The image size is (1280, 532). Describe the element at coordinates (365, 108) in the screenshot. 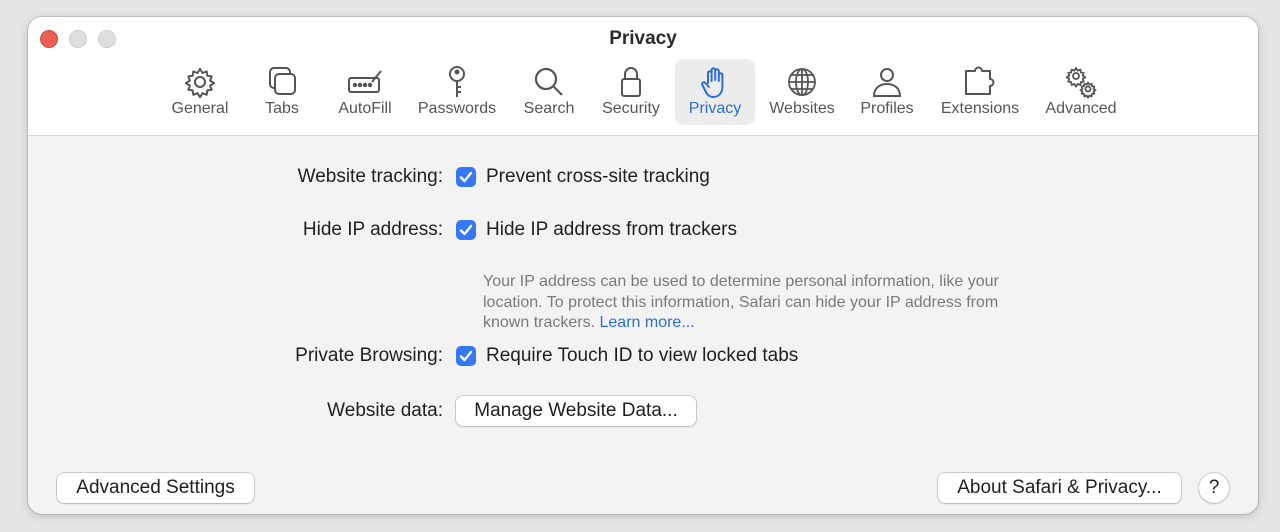

I see `tab-label: AutoFill` at that location.